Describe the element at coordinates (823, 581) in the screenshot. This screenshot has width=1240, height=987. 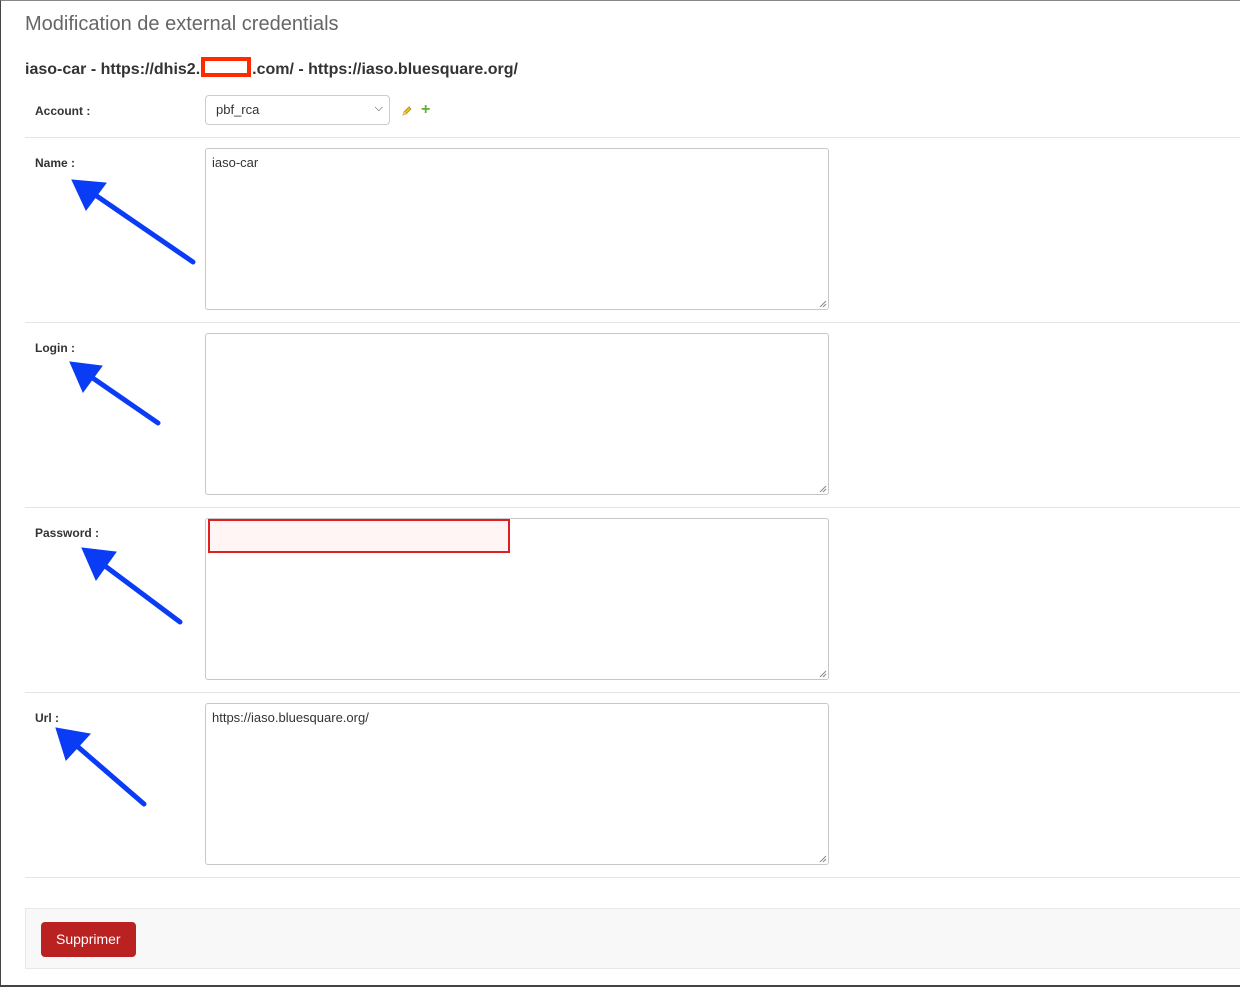
I see `resize-grips` at that location.